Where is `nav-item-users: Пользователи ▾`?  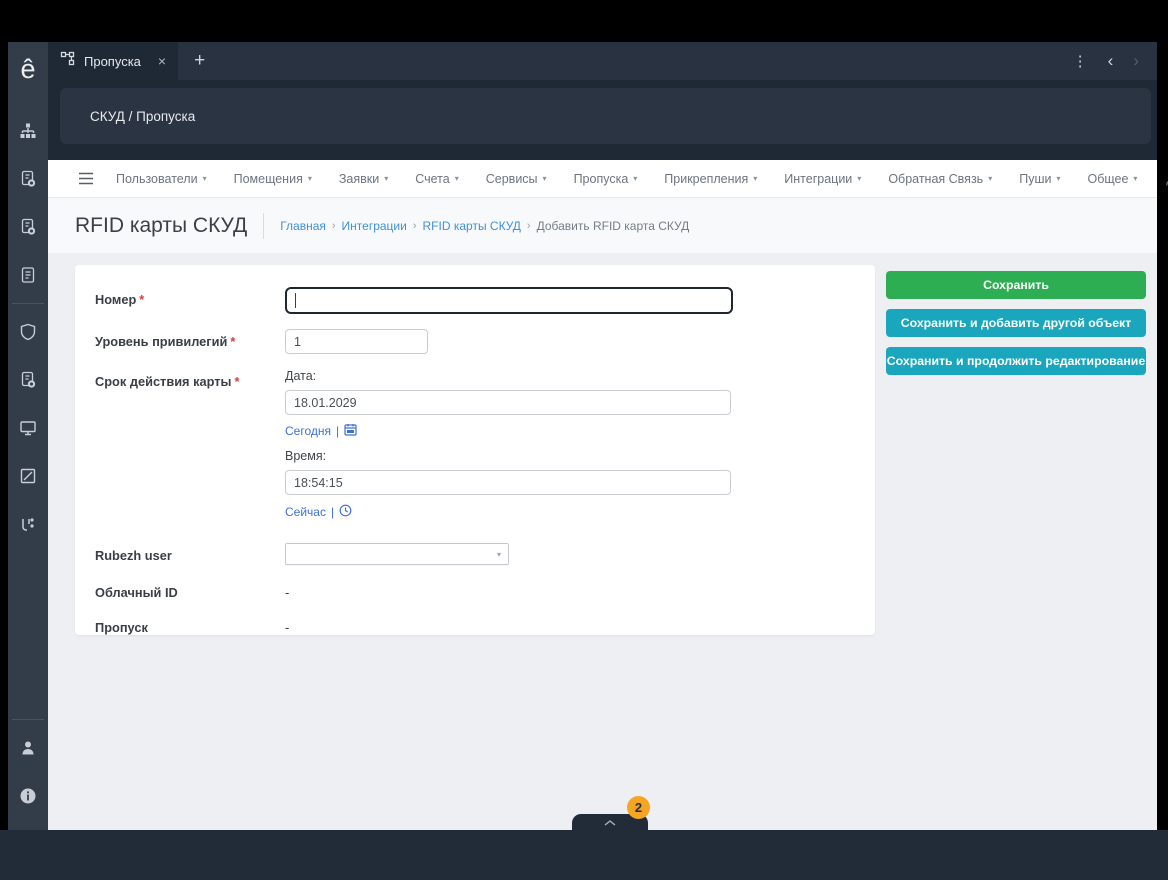 nav-item-users: Пользователи ▾ is located at coordinates (161, 179).